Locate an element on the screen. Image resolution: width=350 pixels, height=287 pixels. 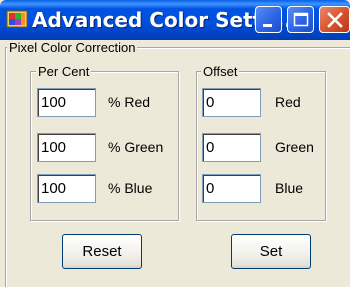
percent-blue-label: % Blue is located at coordinates (130, 188).